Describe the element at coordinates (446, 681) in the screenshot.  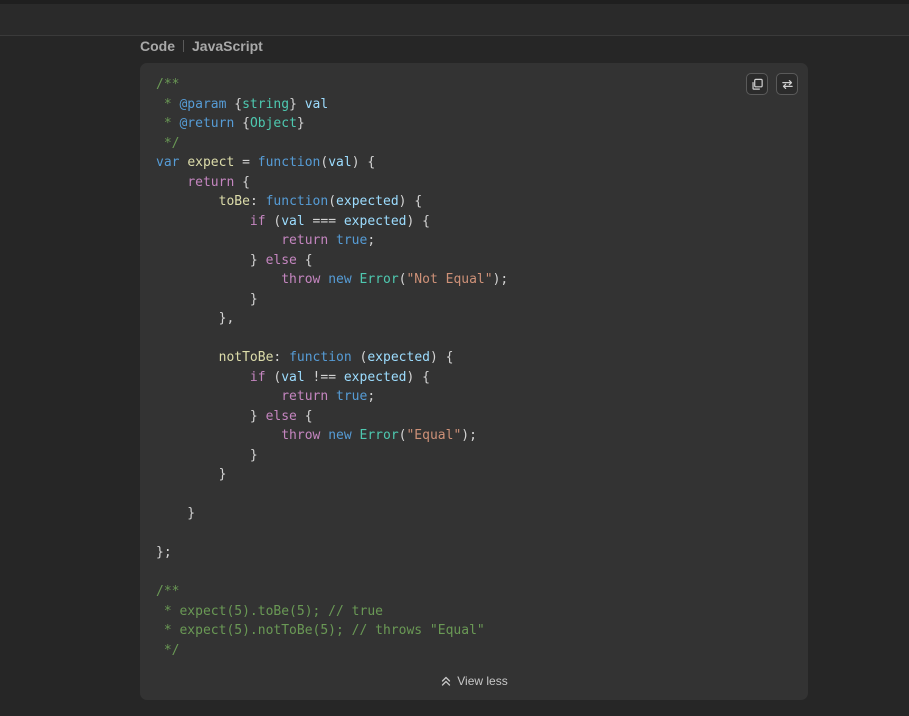
I see `double-chevron-up-icon` at that location.